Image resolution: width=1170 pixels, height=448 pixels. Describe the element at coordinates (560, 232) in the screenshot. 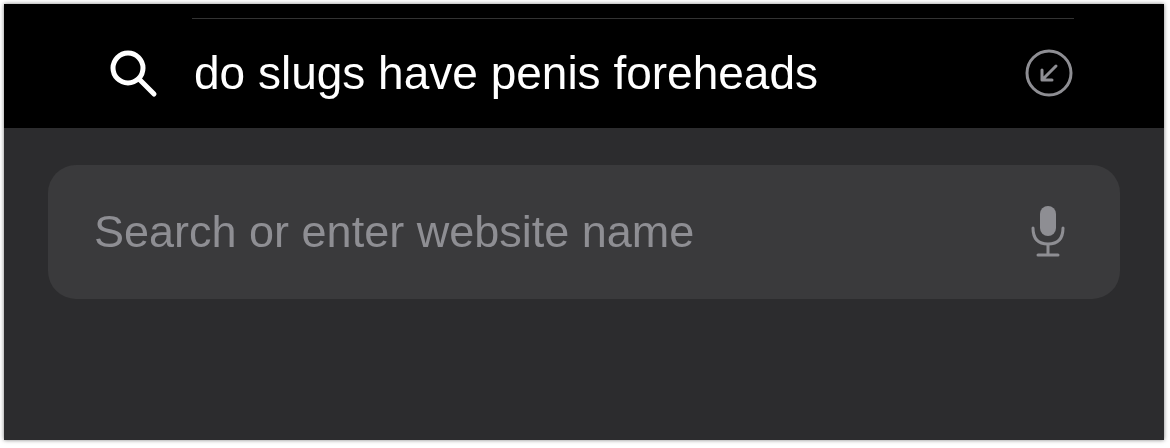

I see `address-input: Search or enter website name` at that location.